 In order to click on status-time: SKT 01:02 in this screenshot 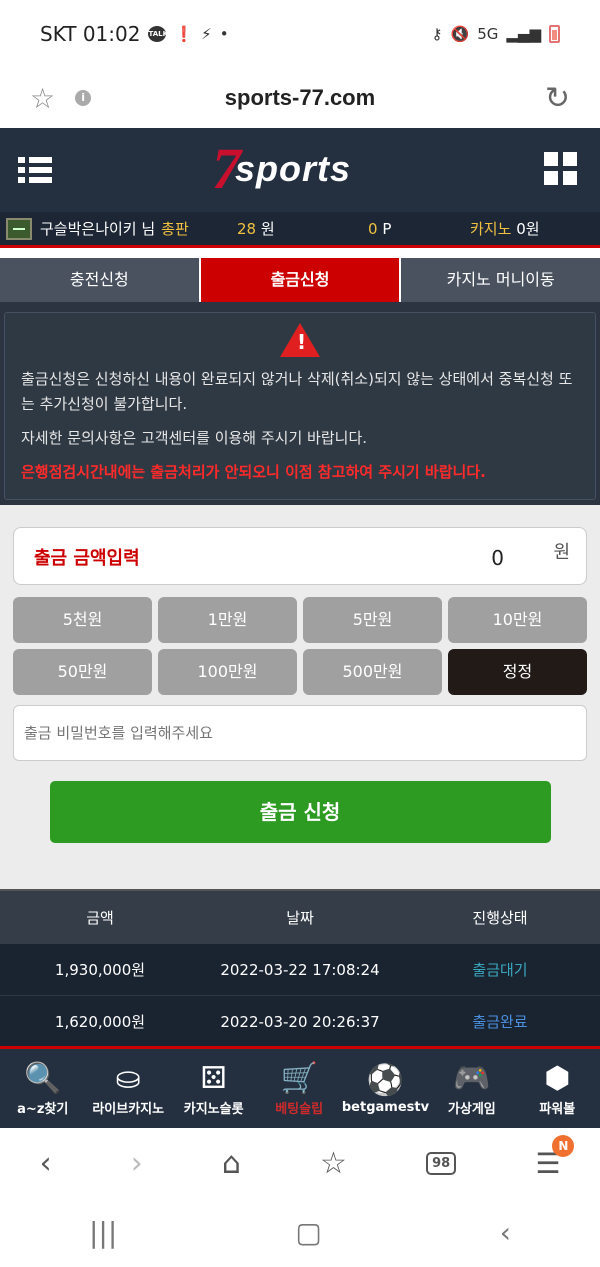, I will do `click(90, 34)`.